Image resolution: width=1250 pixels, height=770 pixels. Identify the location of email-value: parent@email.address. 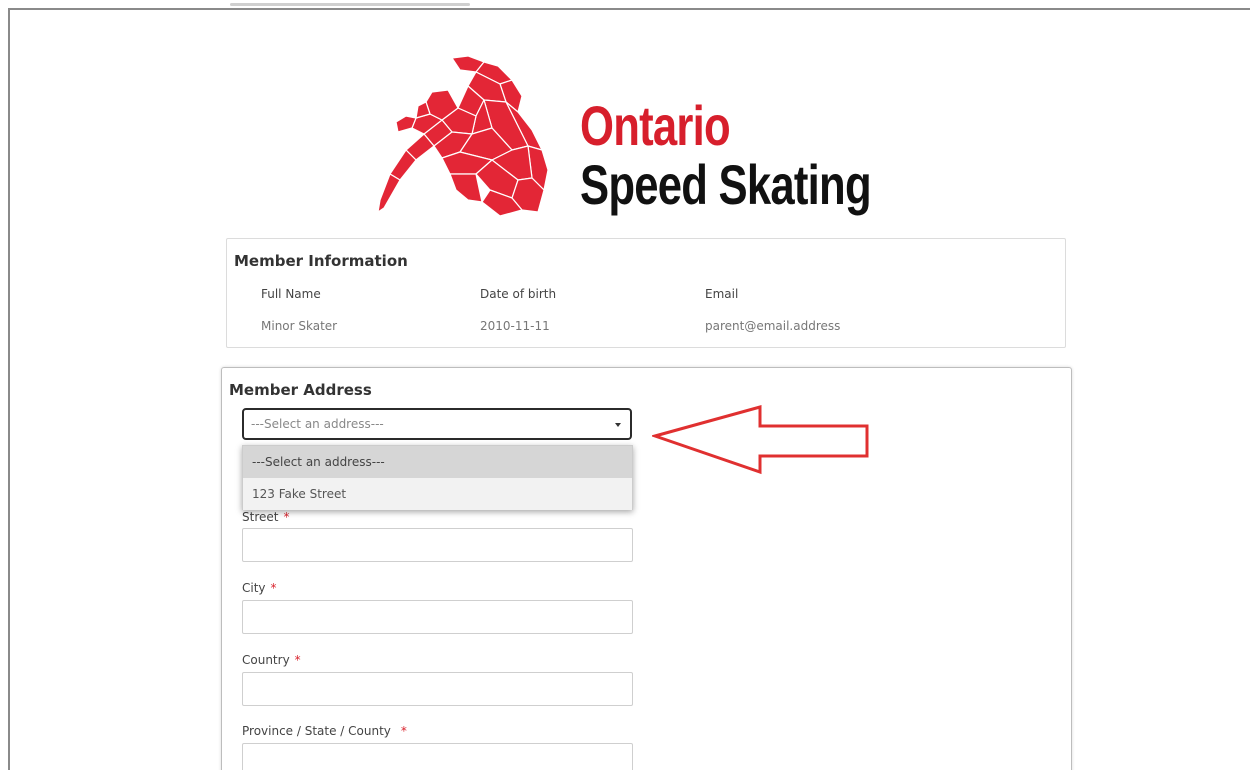
(773, 326).